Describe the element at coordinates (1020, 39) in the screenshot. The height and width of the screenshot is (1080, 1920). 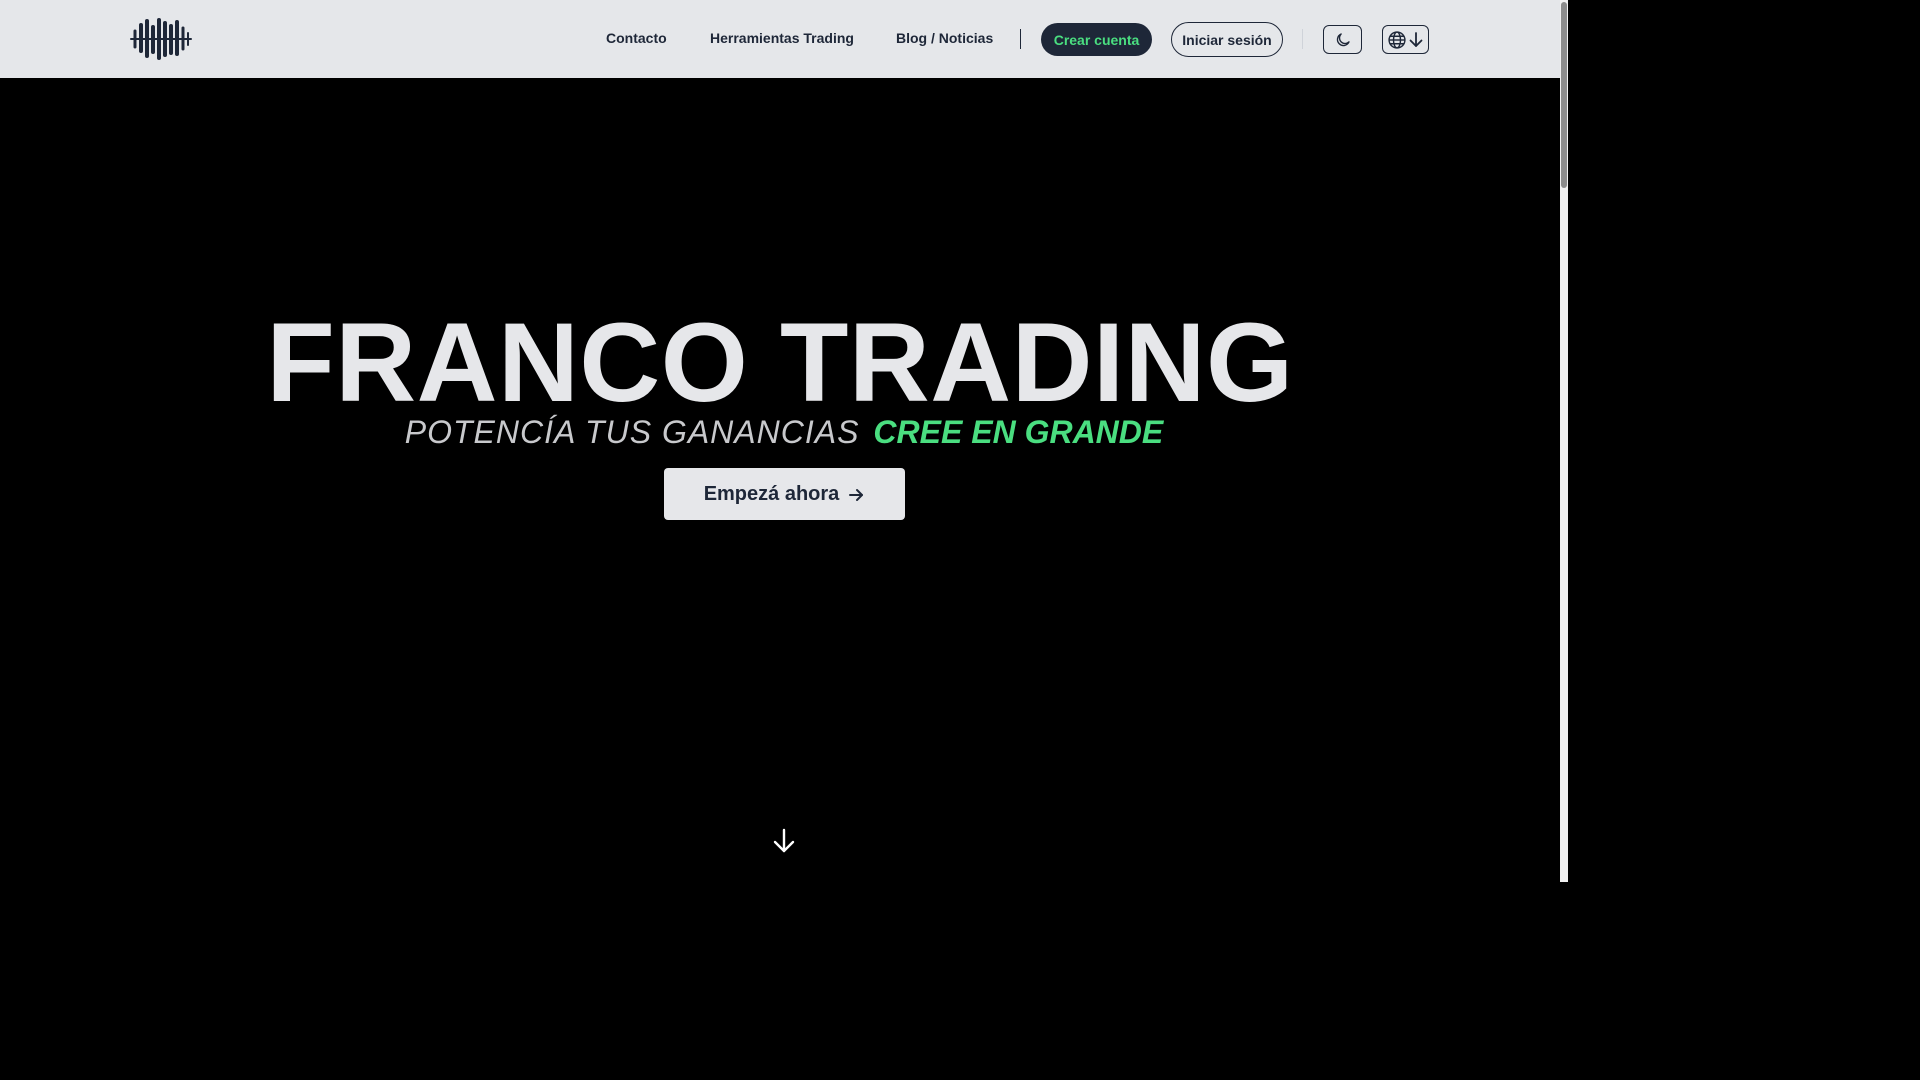
I see `nav-divider` at that location.